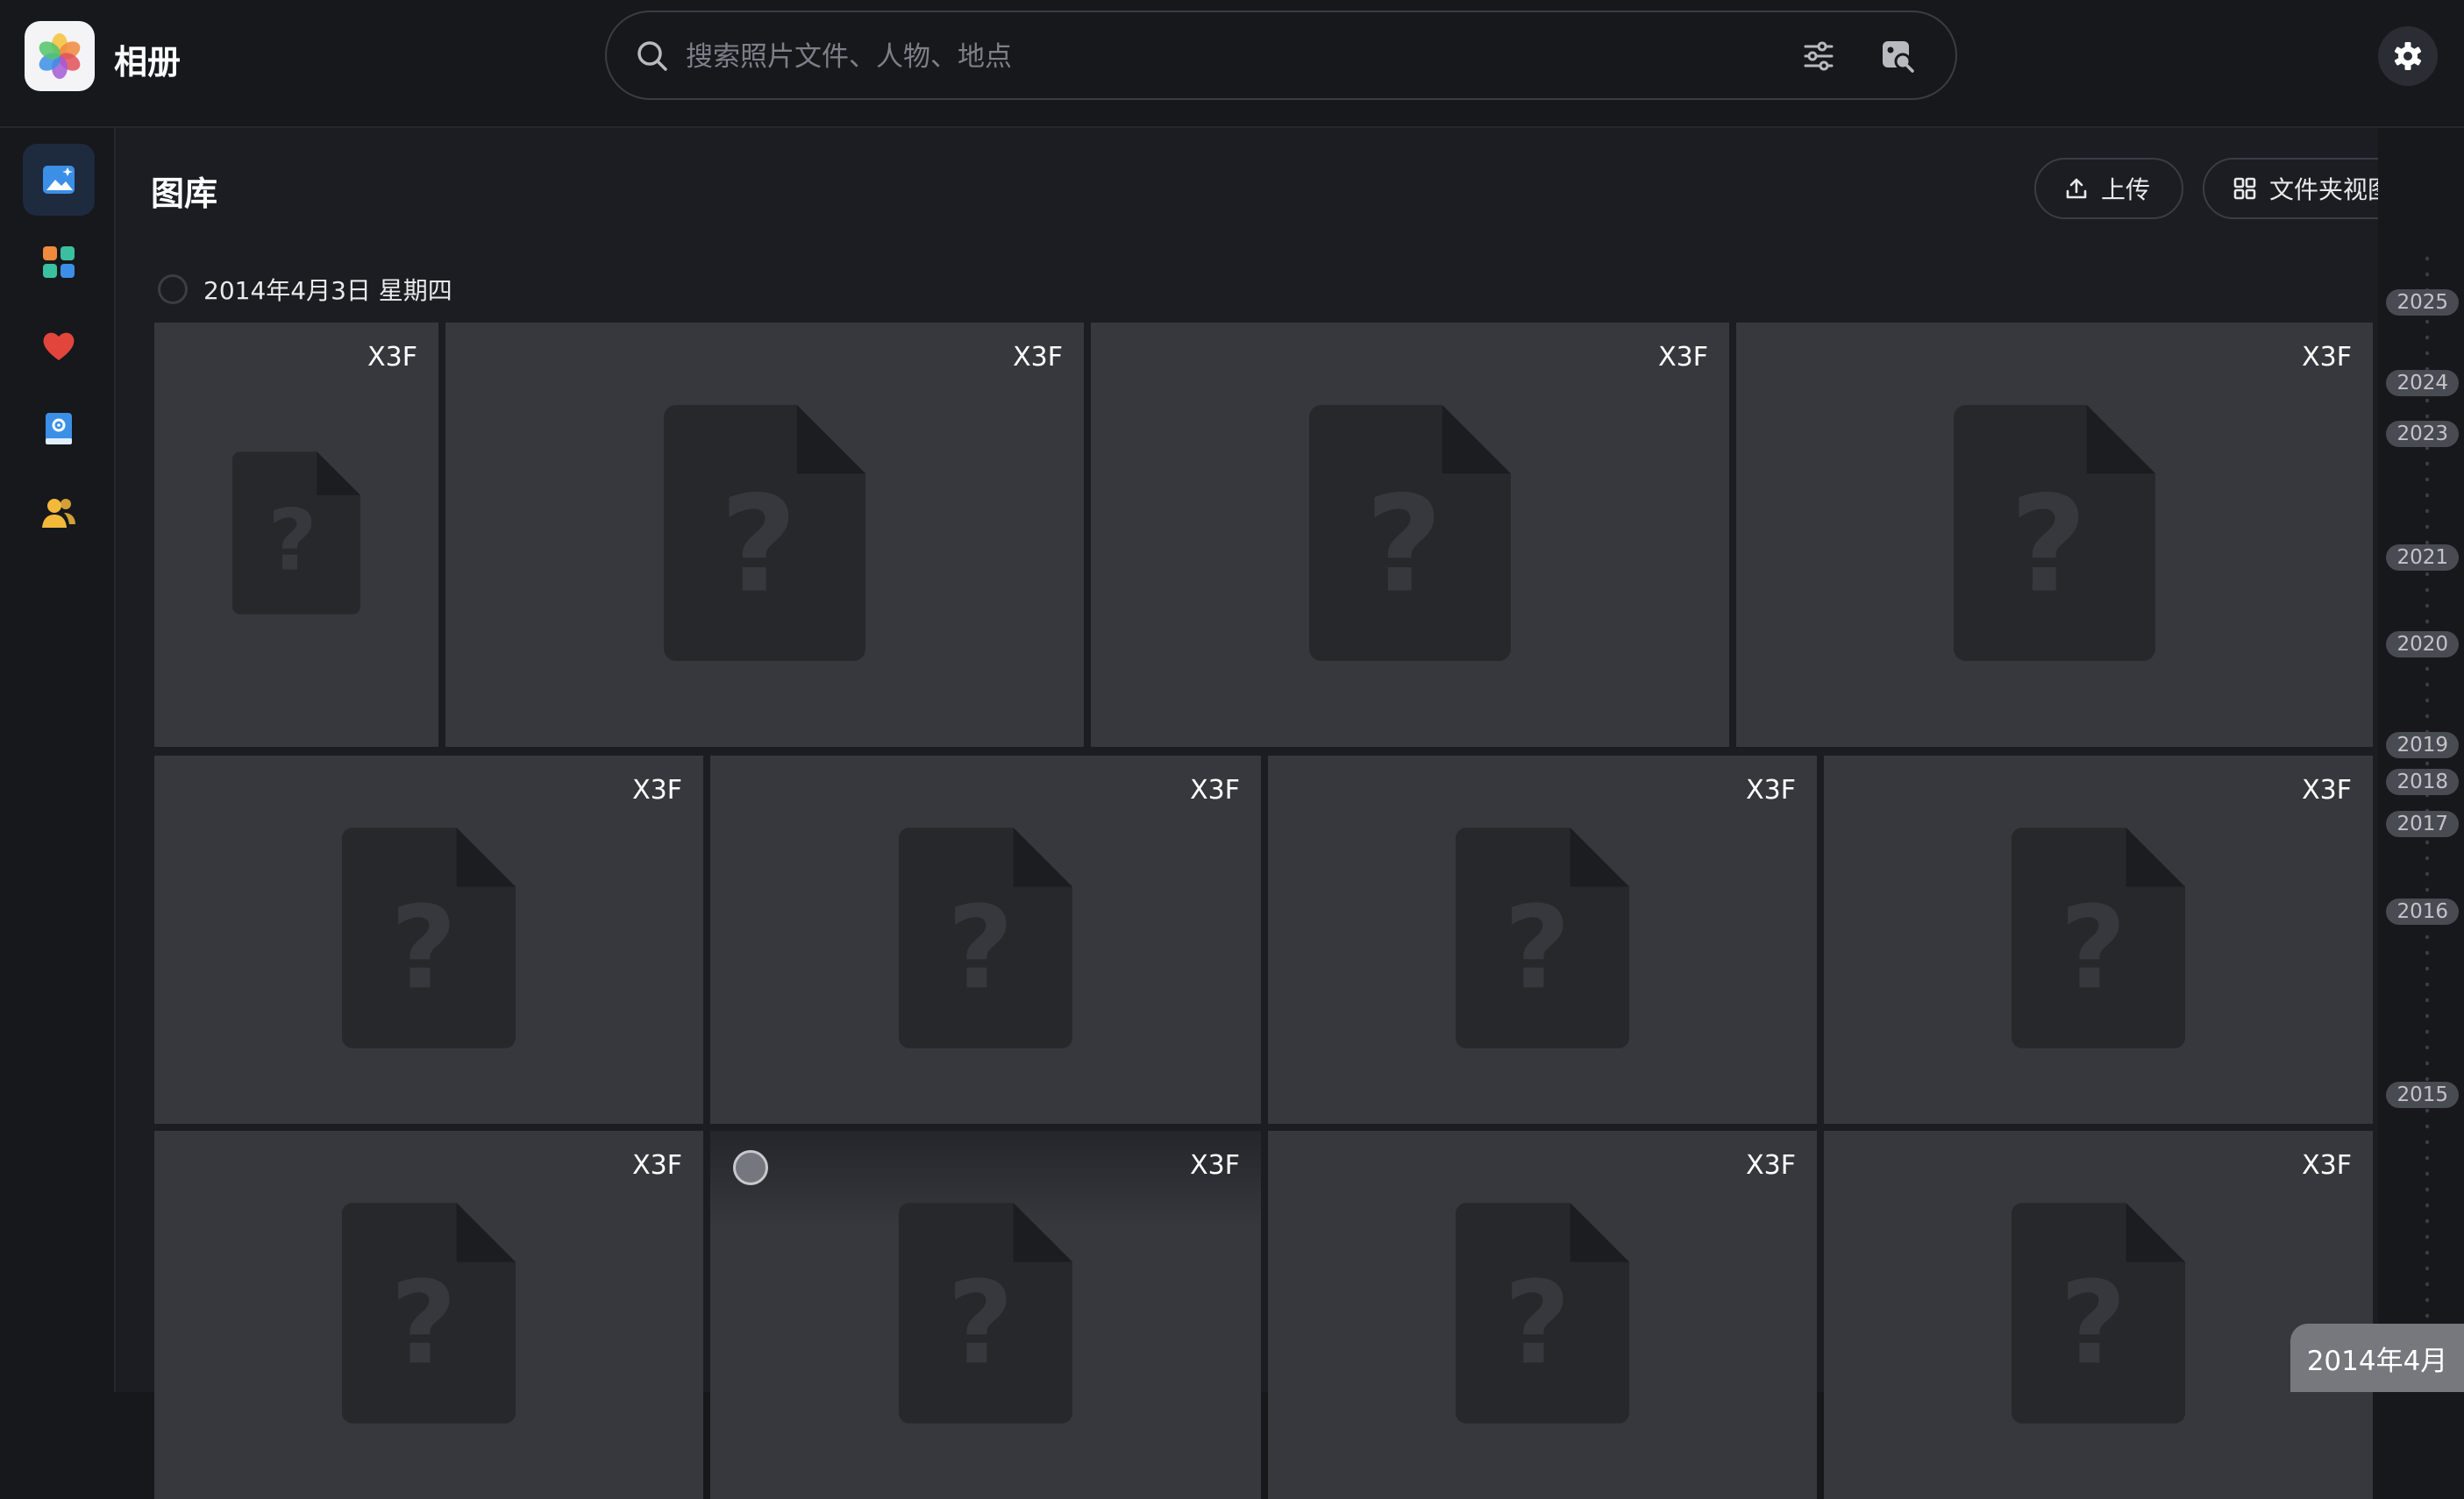 Image resolution: width=2464 pixels, height=1499 pixels. Describe the element at coordinates (2422, 557) in the screenshot. I see `timeline-year: 2021` at that location.